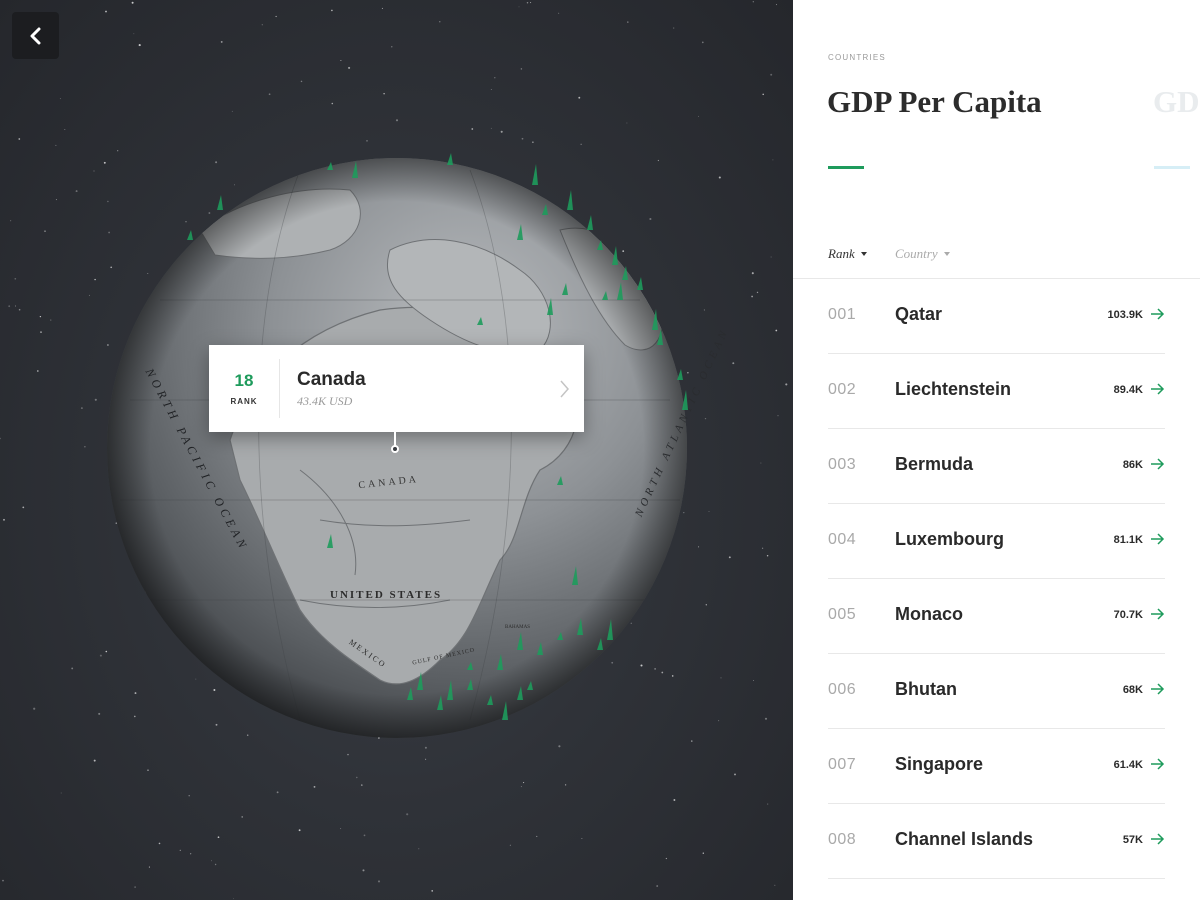 Image resolution: width=1200 pixels, height=900 pixels. What do you see at coordinates (517, 627) in the screenshot?
I see `globe-label-bahamas: BAHAMAS` at bounding box center [517, 627].